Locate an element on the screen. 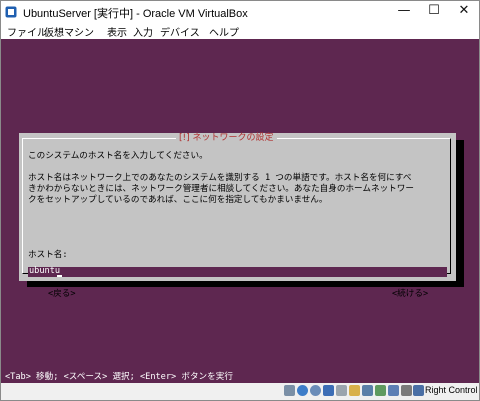 Image resolution: width=480 pixels, height=401 pixels. close-button: ✕ is located at coordinates (464, 12).